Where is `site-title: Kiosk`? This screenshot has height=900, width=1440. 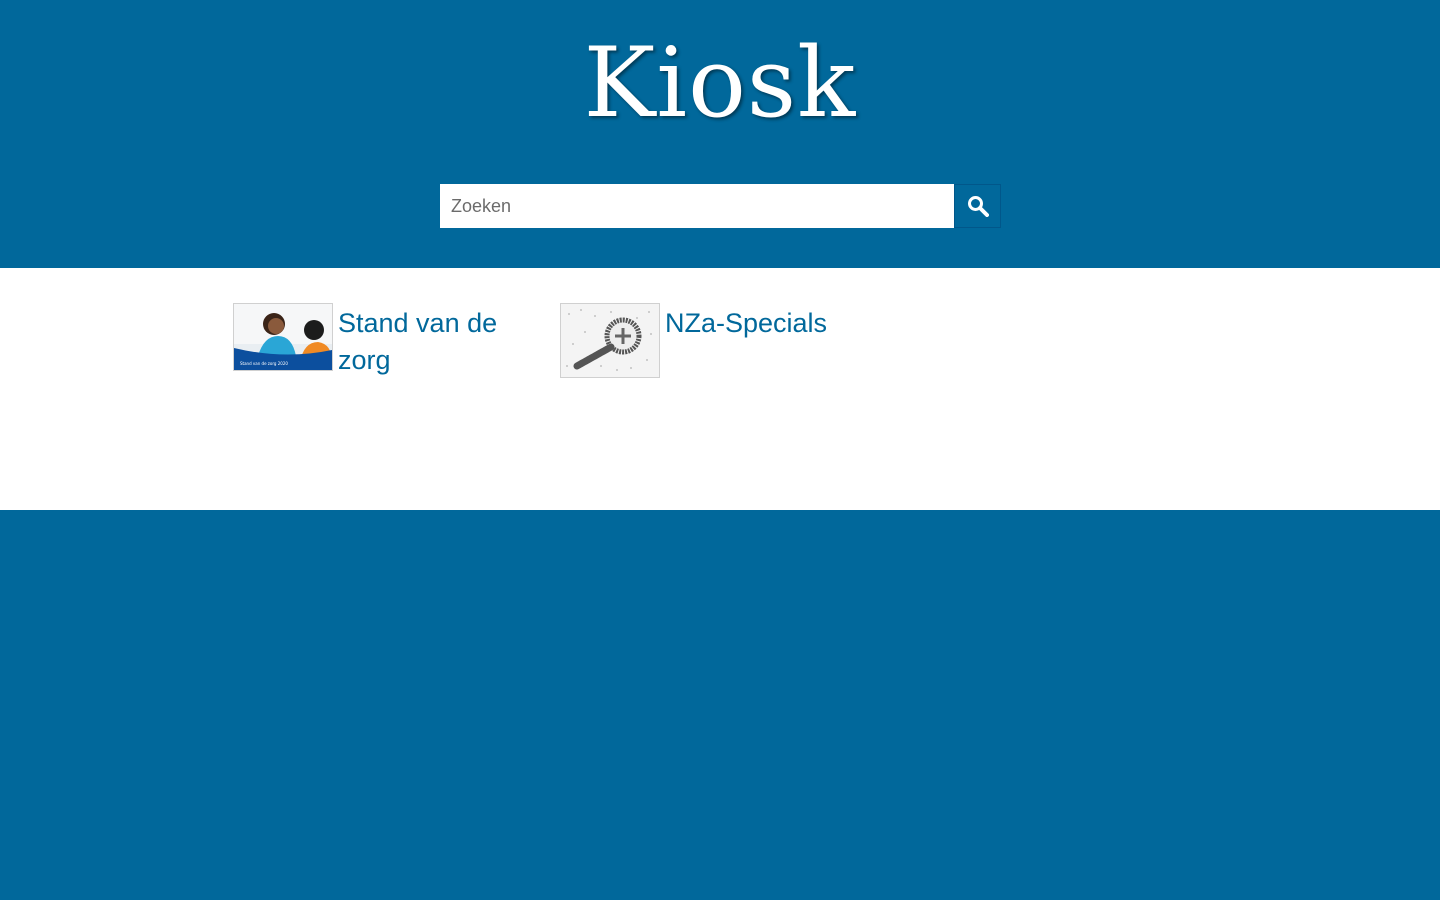
site-title: Kiosk is located at coordinates (720, 83).